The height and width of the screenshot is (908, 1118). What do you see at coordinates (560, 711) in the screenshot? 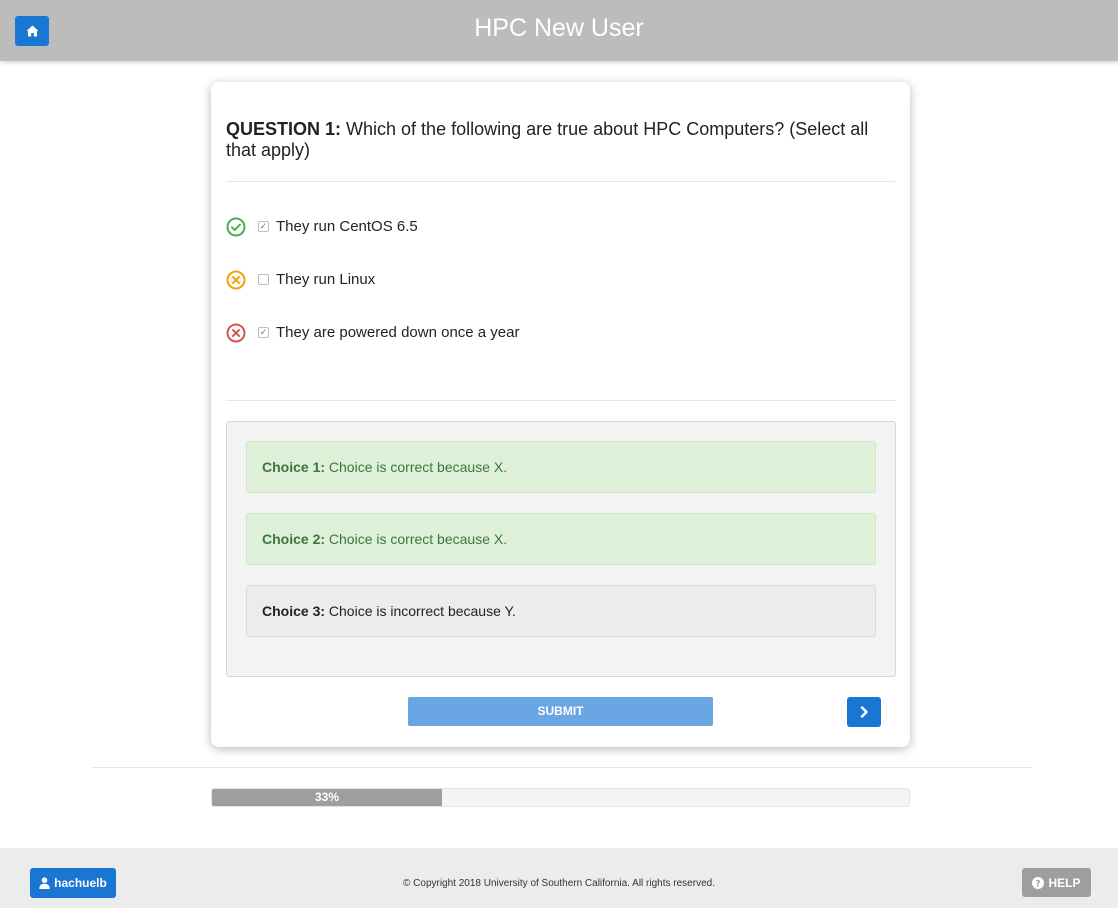
I see `submit-button: SUBMIT` at bounding box center [560, 711].